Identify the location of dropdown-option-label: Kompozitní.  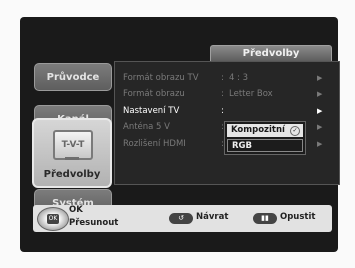
(258, 130).